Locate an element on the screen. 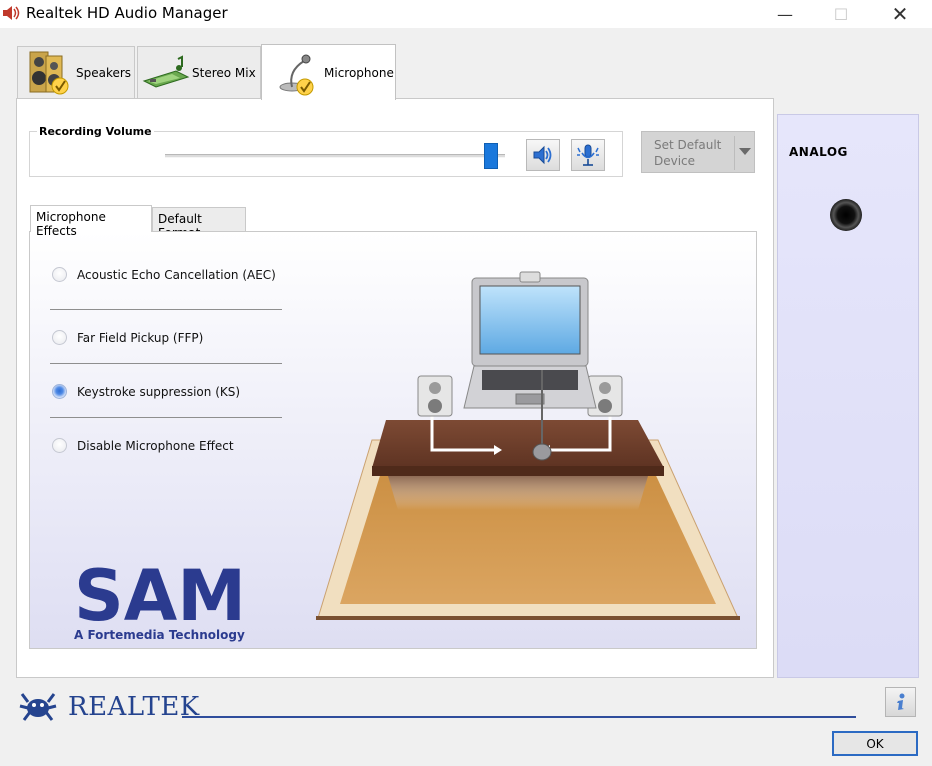 Image resolution: width=932 pixels, height=766 pixels. window-title: Realtek HD Audio Manager is located at coordinates (127, 13).